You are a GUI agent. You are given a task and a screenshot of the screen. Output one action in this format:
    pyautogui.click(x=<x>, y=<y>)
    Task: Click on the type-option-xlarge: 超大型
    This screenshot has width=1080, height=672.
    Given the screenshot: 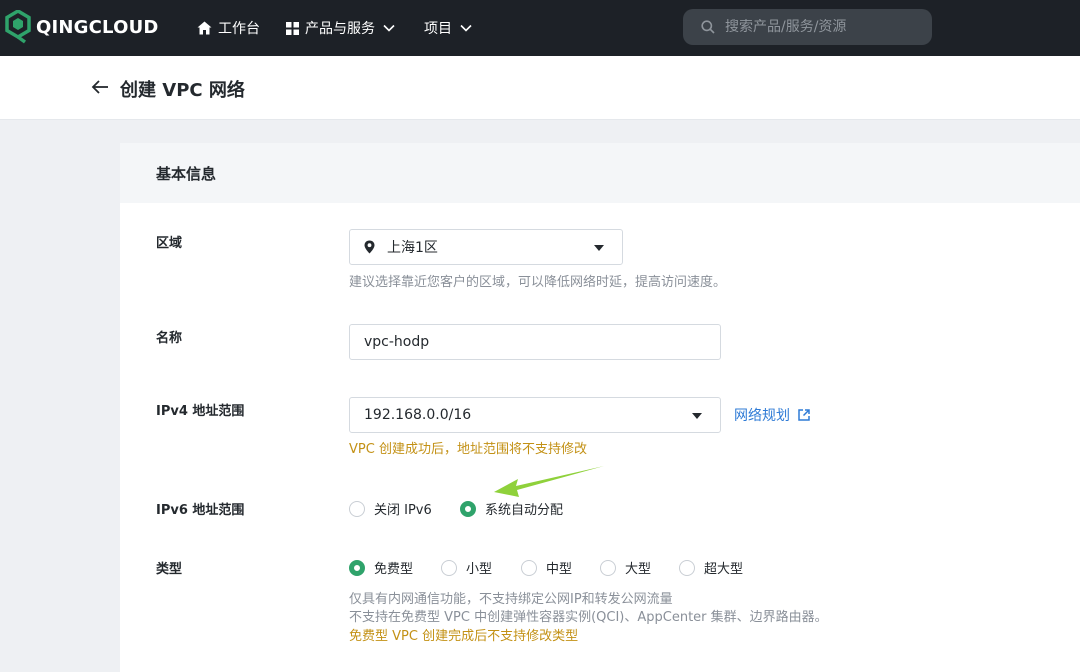 What is the action you would take?
    pyautogui.click(x=711, y=567)
    